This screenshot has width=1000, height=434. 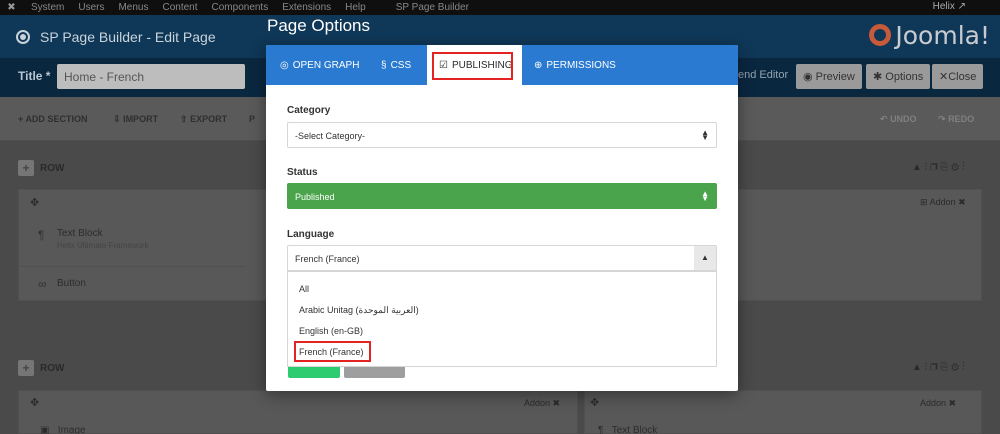 What do you see at coordinates (943, 202) in the screenshot?
I see `add-addon-button: ⊞ Addon ✖` at bounding box center [943, 202].